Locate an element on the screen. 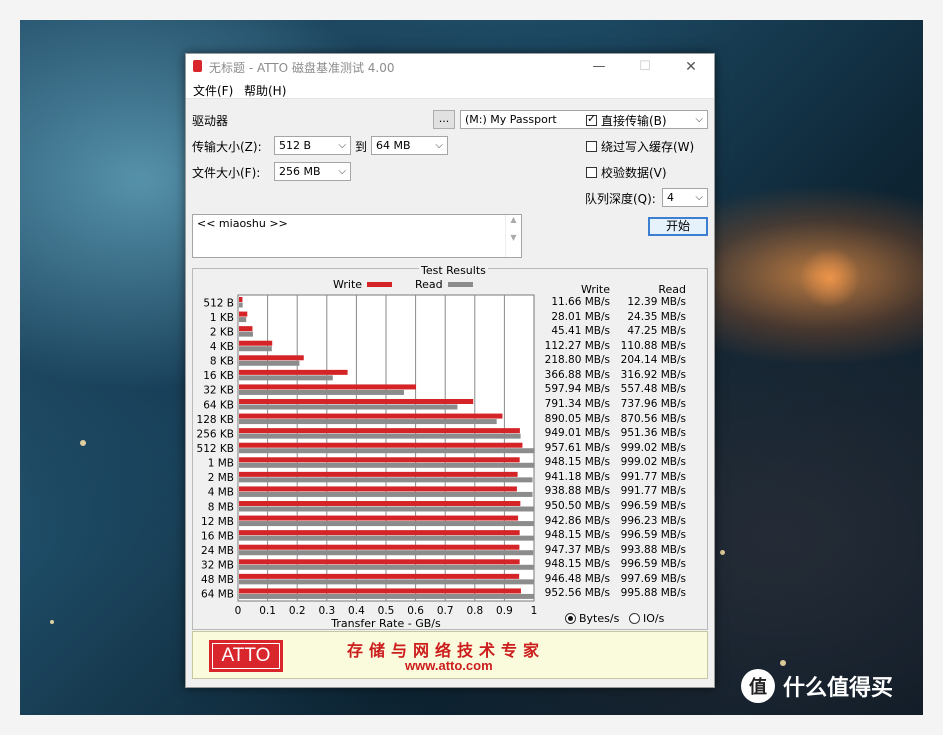 This screenshot has height=735, width=943. x-tick-label: 0.3 is located at coordinates (326, 611).